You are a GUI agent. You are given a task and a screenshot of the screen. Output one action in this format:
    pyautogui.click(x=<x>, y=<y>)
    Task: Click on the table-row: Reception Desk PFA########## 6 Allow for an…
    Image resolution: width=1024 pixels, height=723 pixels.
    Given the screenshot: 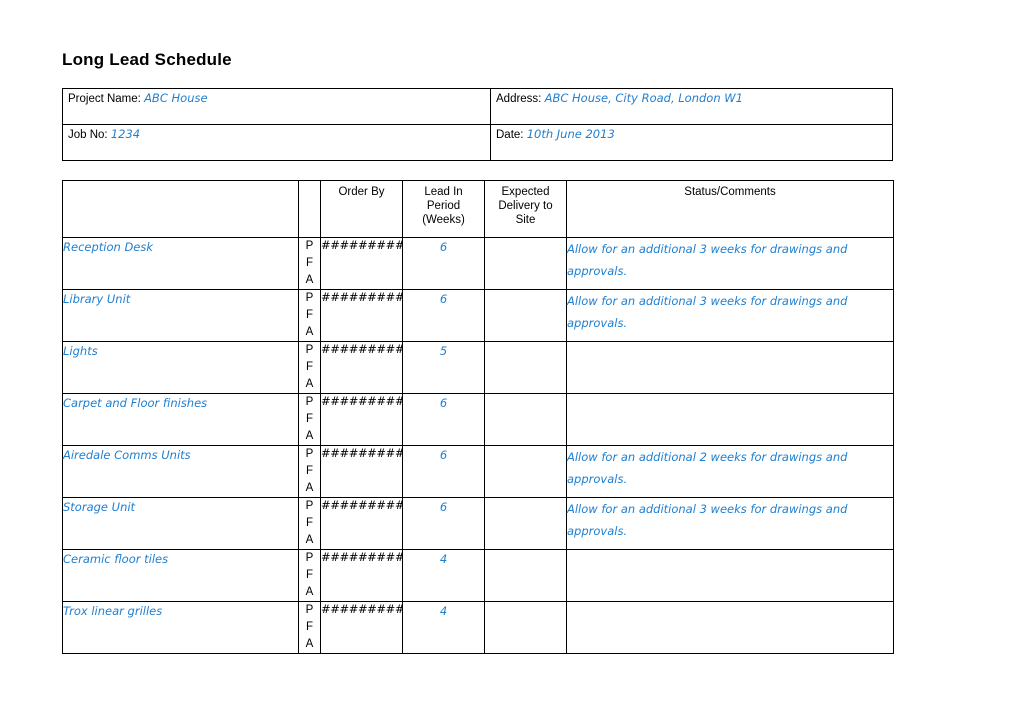 What is the action you would take?
    pyautogui.click(x=478, y=263)
    